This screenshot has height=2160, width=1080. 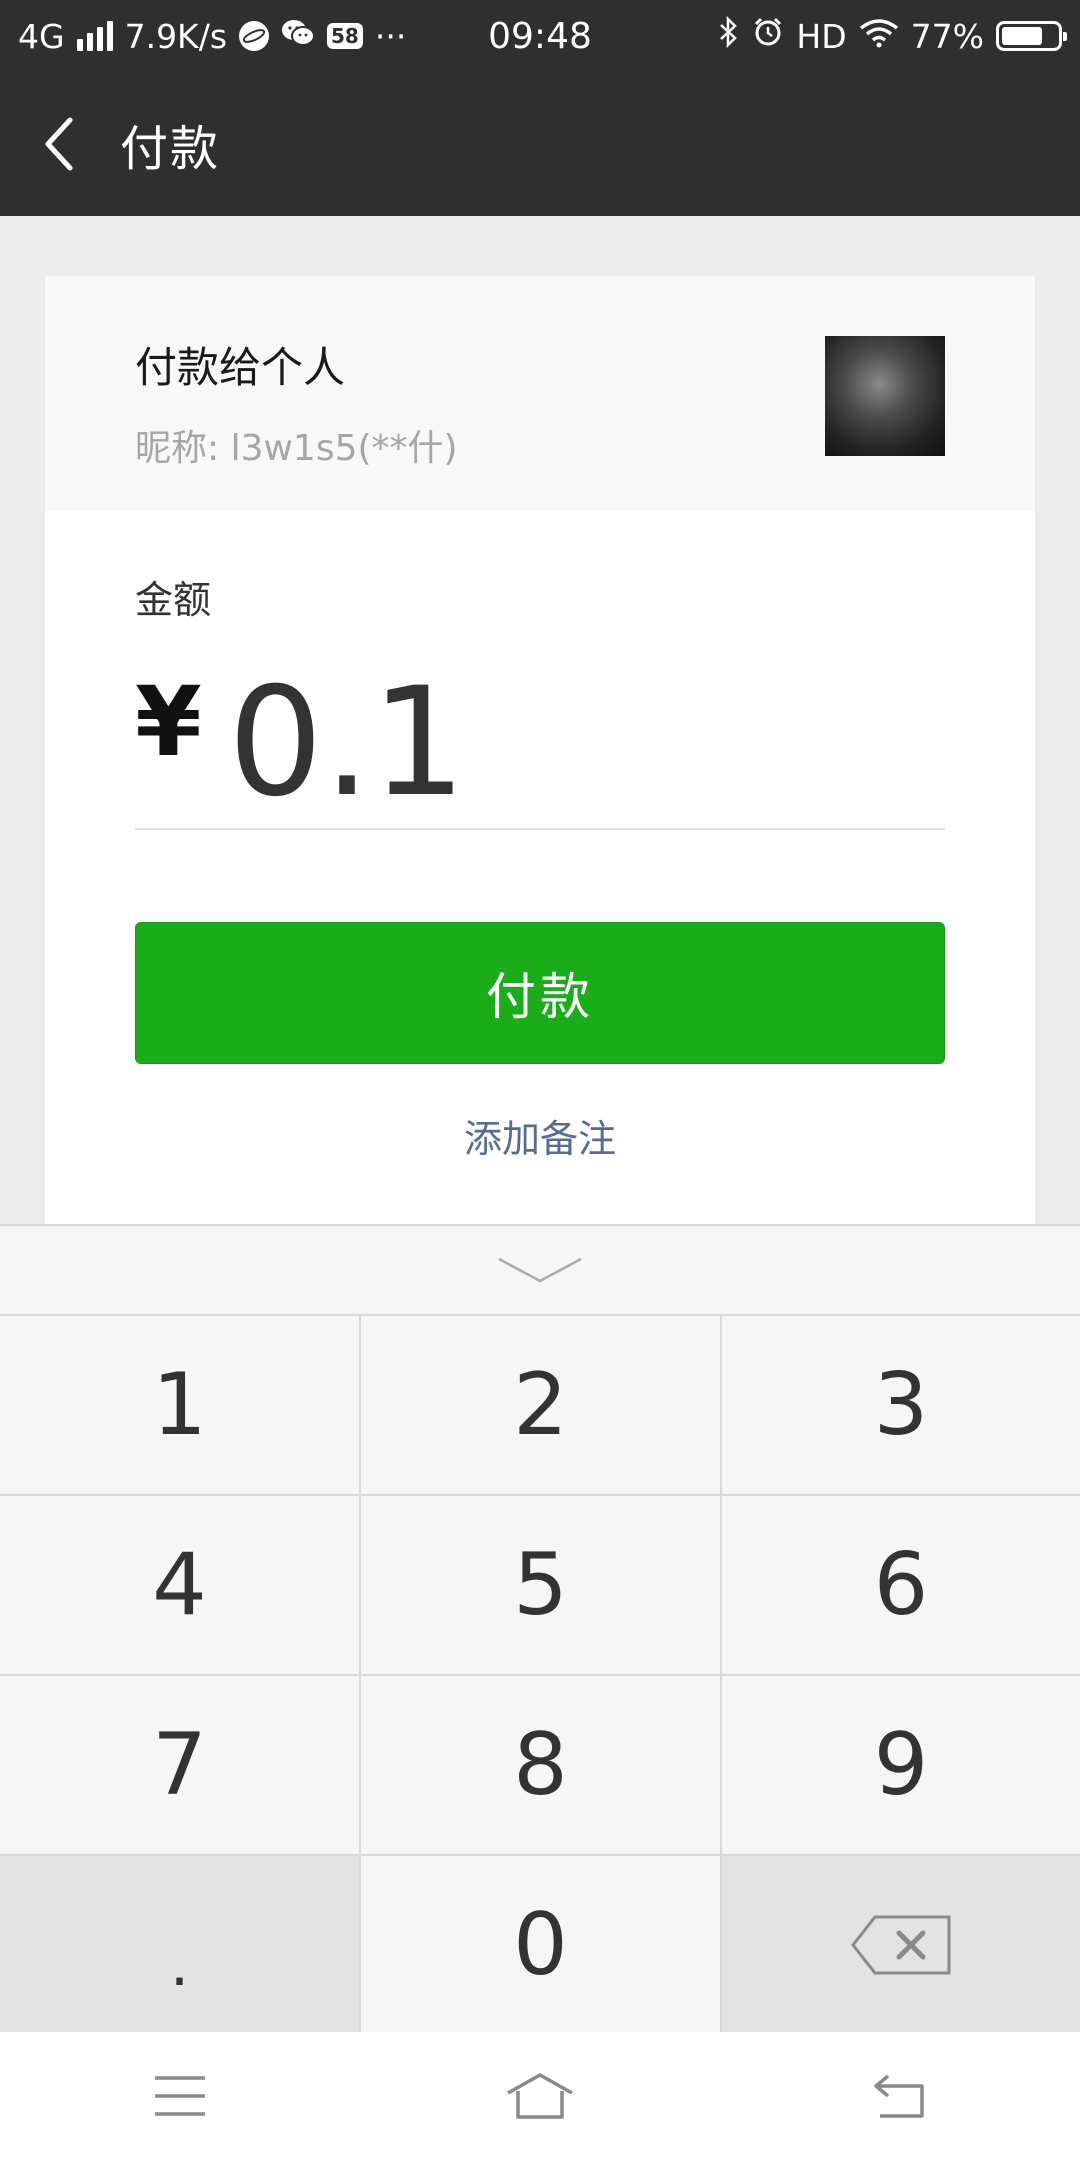 I want to click on network-speed: 7.9K/s, so click(x=176, y=36).